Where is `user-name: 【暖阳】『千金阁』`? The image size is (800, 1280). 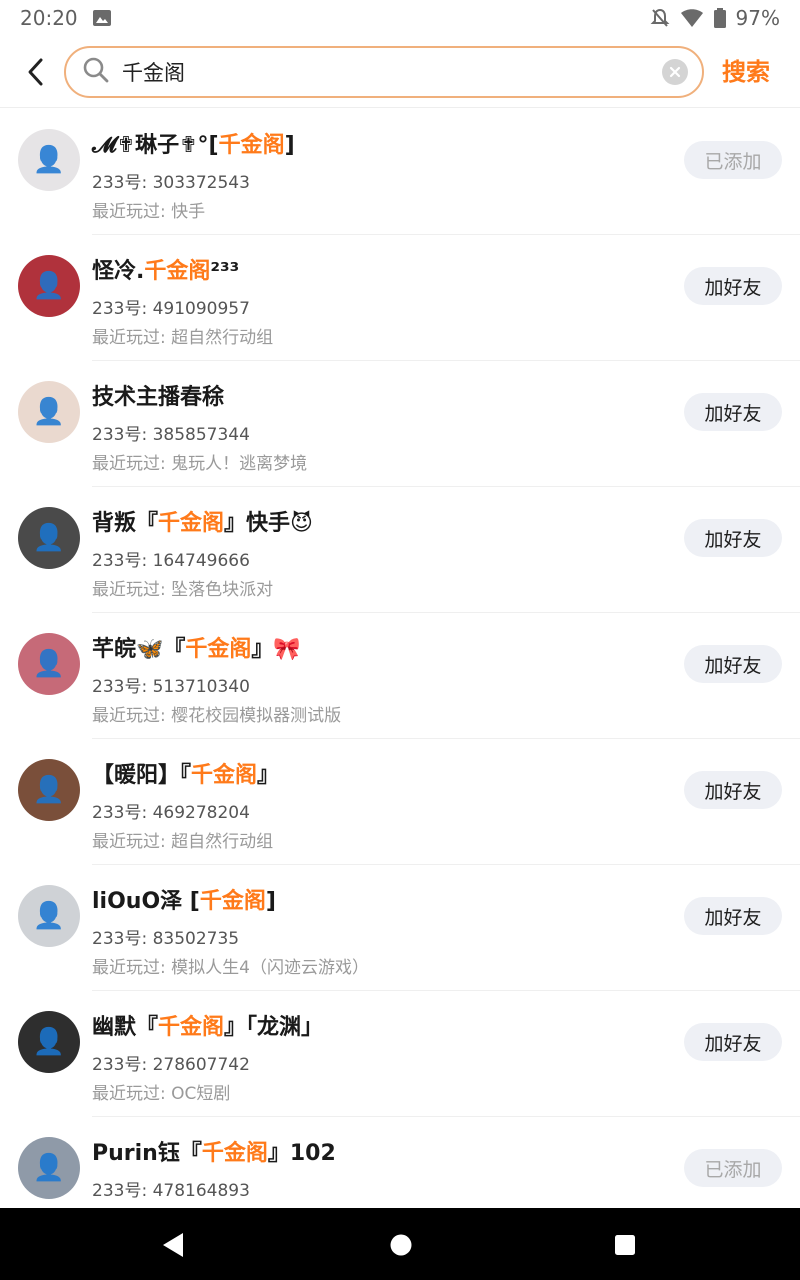 user-name: 【暖阳】『千金阁』 is located at coordinates (185, 773).